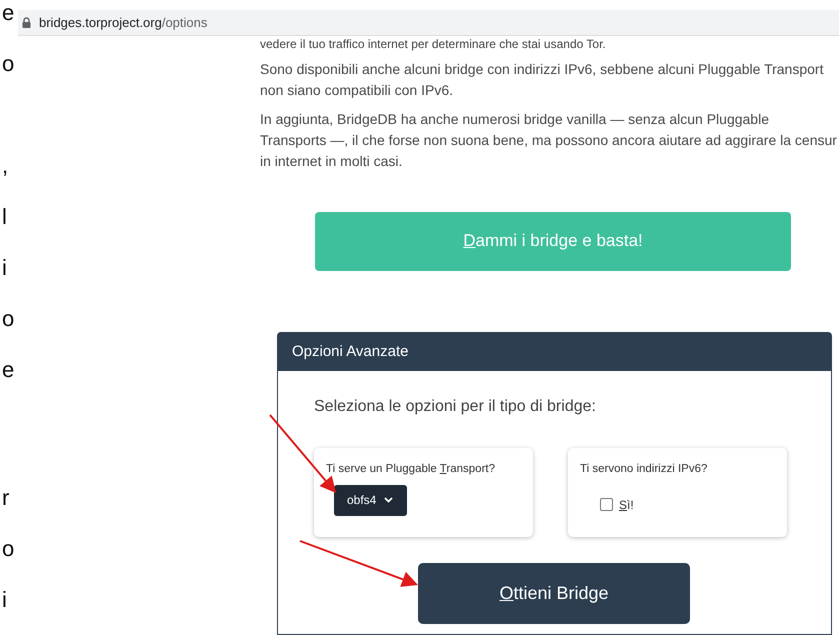 This screenshot has width=839, height=635. Describe the element at coordinates (433, 44) in the screenshot. I see `cut-off-text: vedere il tuo traffico internet per determinare che stai usando Tor.` at that location.